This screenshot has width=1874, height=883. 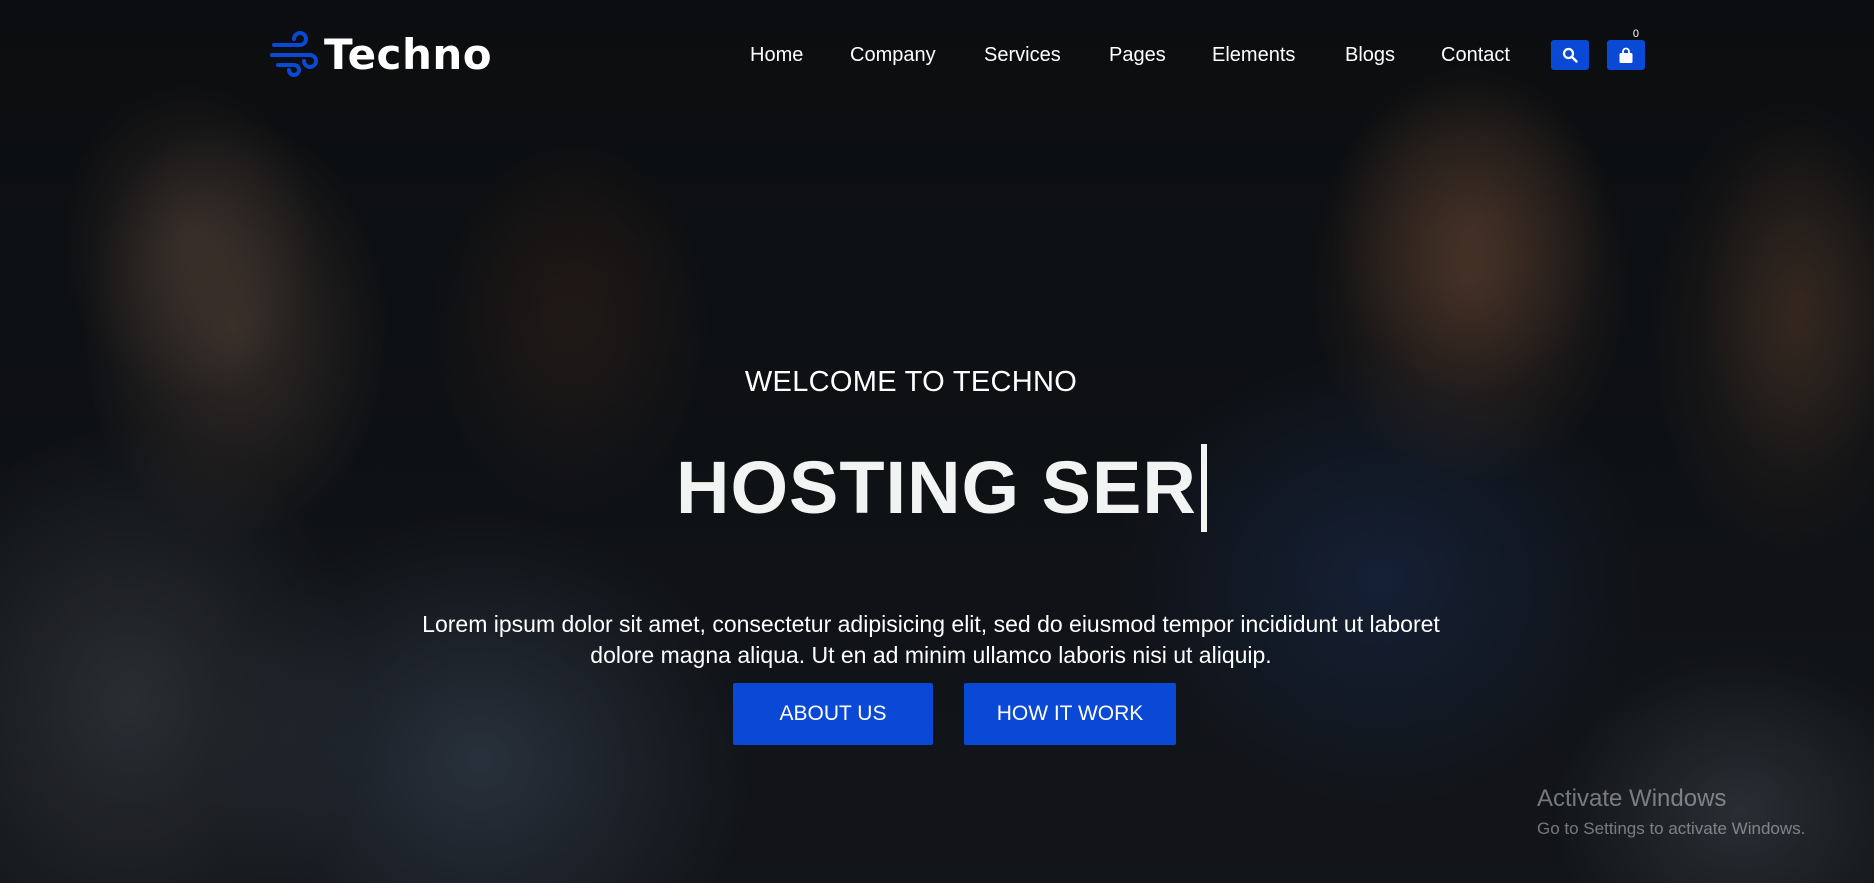 What do you see at coordinates (1370, 55) in the screenshot?
I see `nav-item-blogs: Blogs` at bounding box center [1370, 55].